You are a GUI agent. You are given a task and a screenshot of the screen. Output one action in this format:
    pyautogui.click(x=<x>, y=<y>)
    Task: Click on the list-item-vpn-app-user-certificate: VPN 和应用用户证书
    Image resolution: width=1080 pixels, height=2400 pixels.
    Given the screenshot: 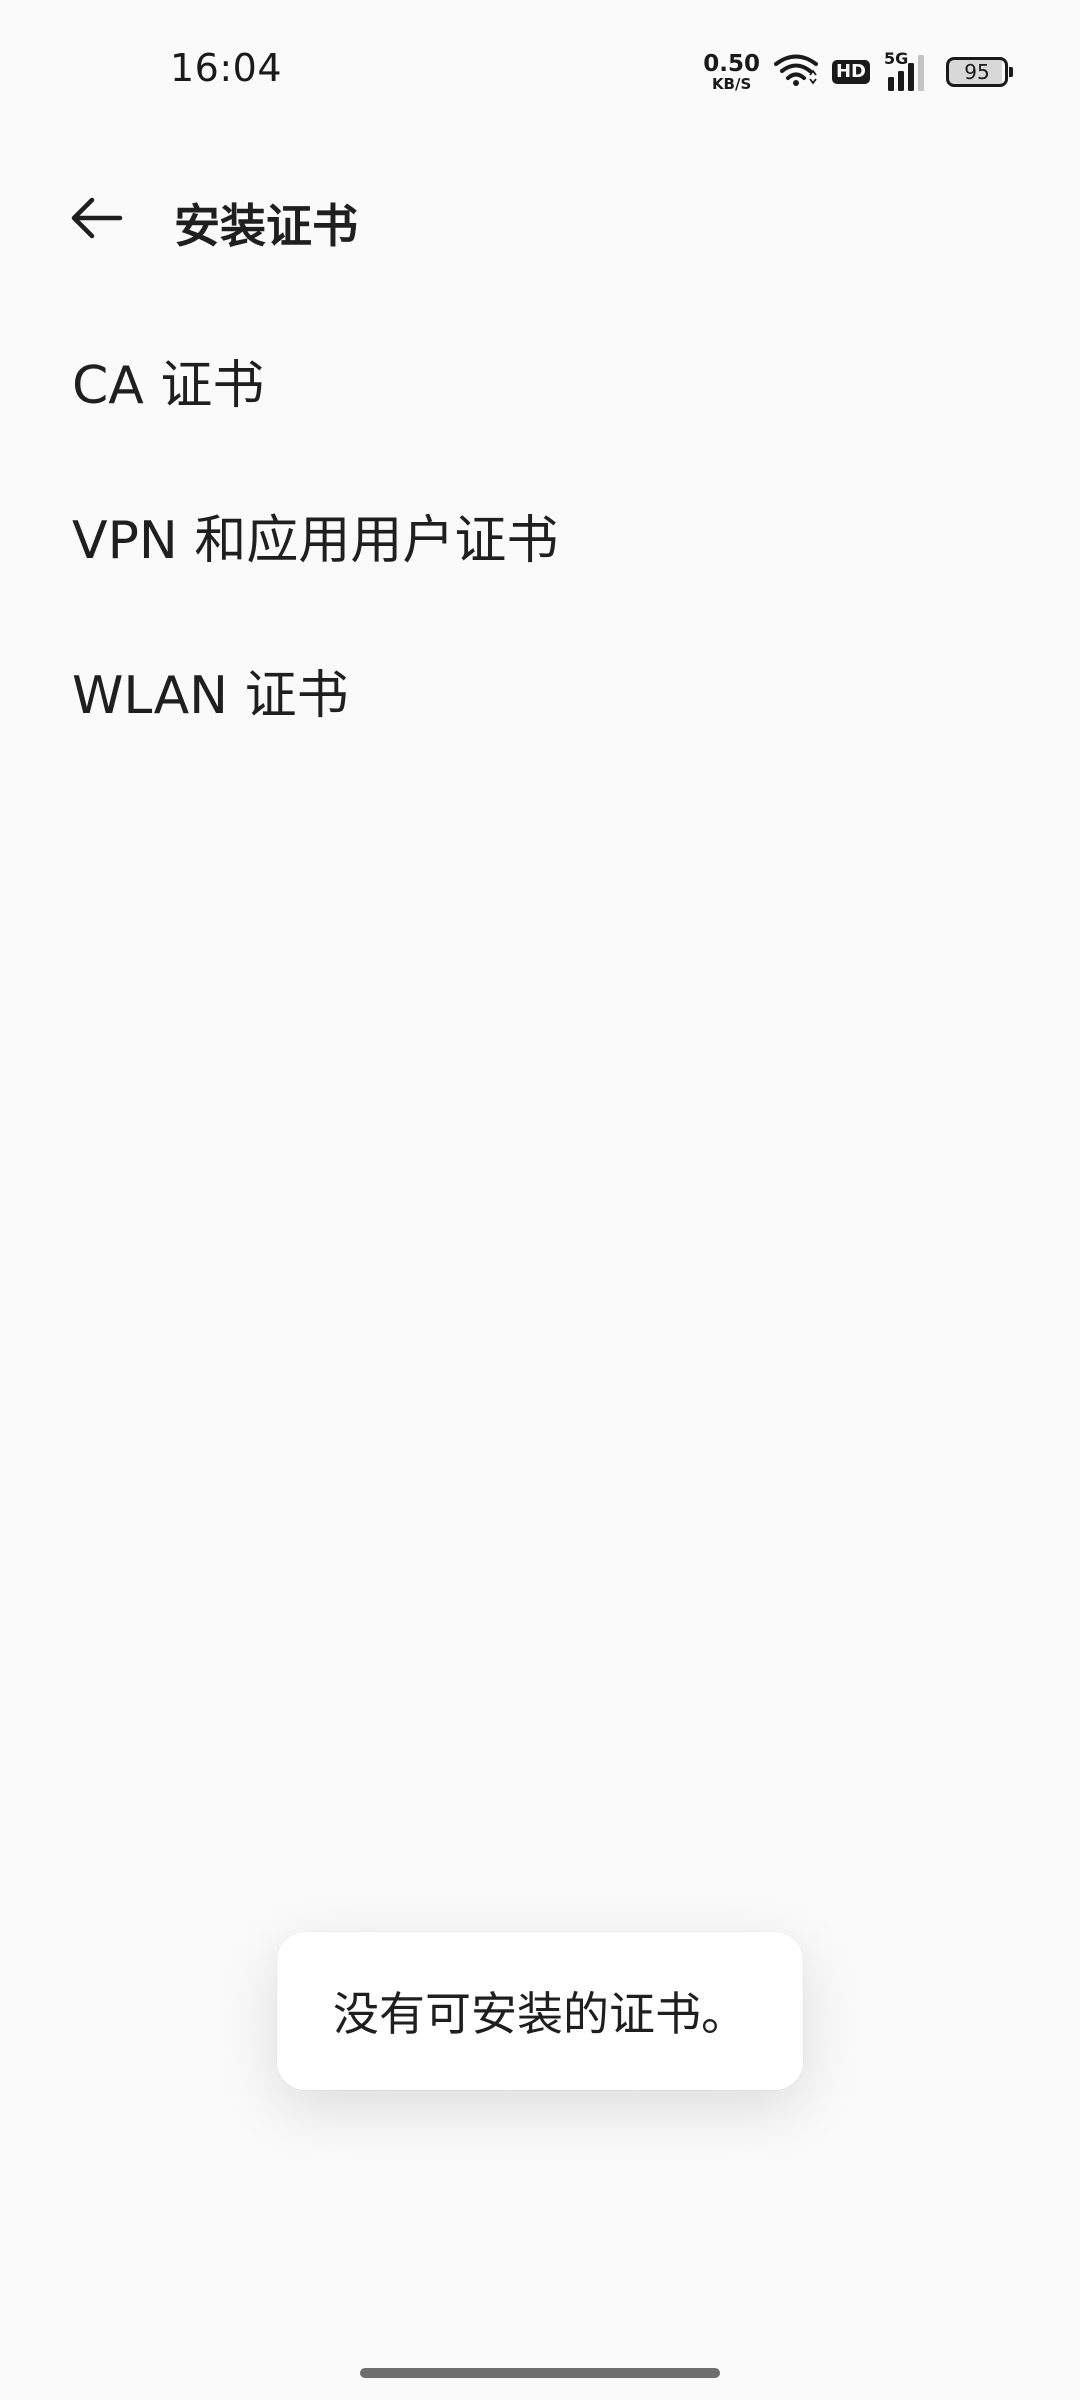 What is the action you would take?
    pyautogui.click(x=542, y=535)
    